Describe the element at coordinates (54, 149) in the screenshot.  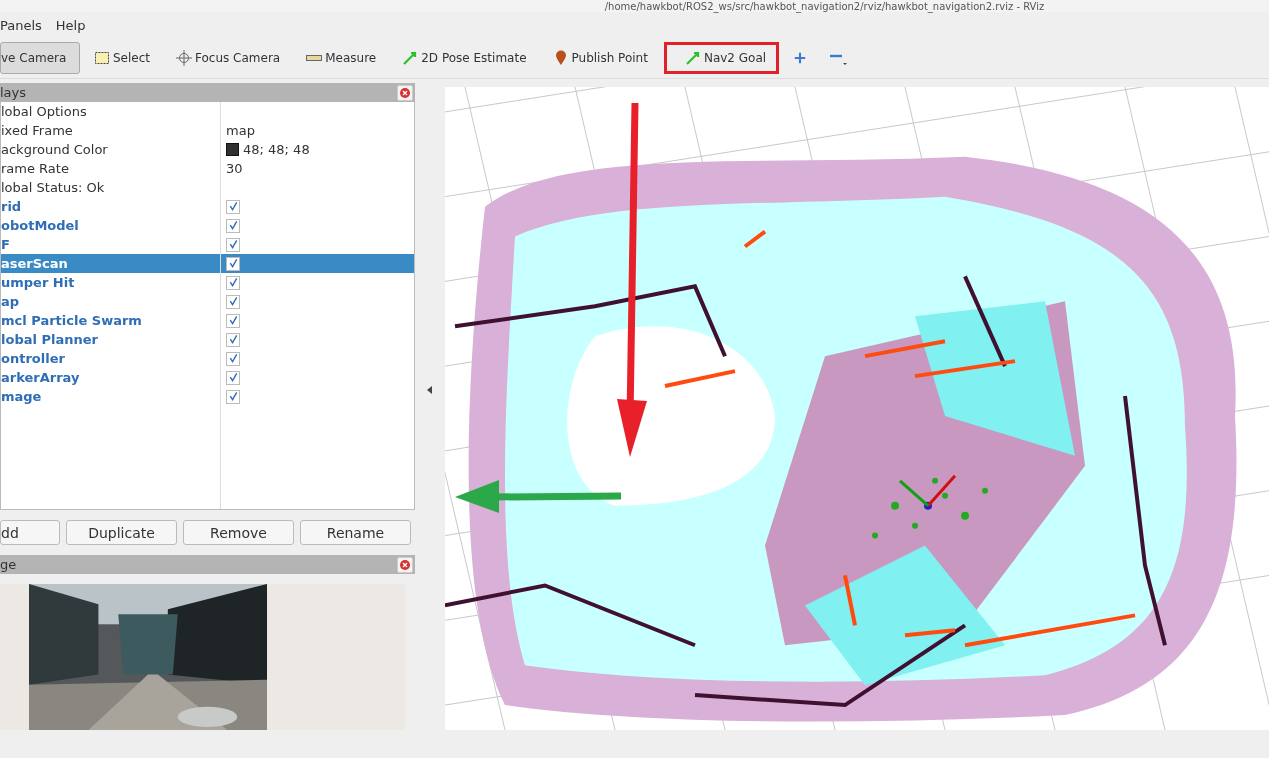
I see `property-name: ackground Color` at that location.